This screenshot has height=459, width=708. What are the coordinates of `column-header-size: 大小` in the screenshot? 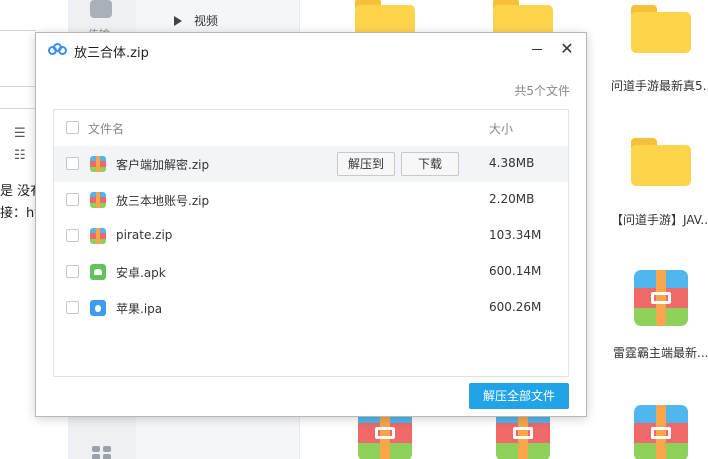 It's located at (501, 128).